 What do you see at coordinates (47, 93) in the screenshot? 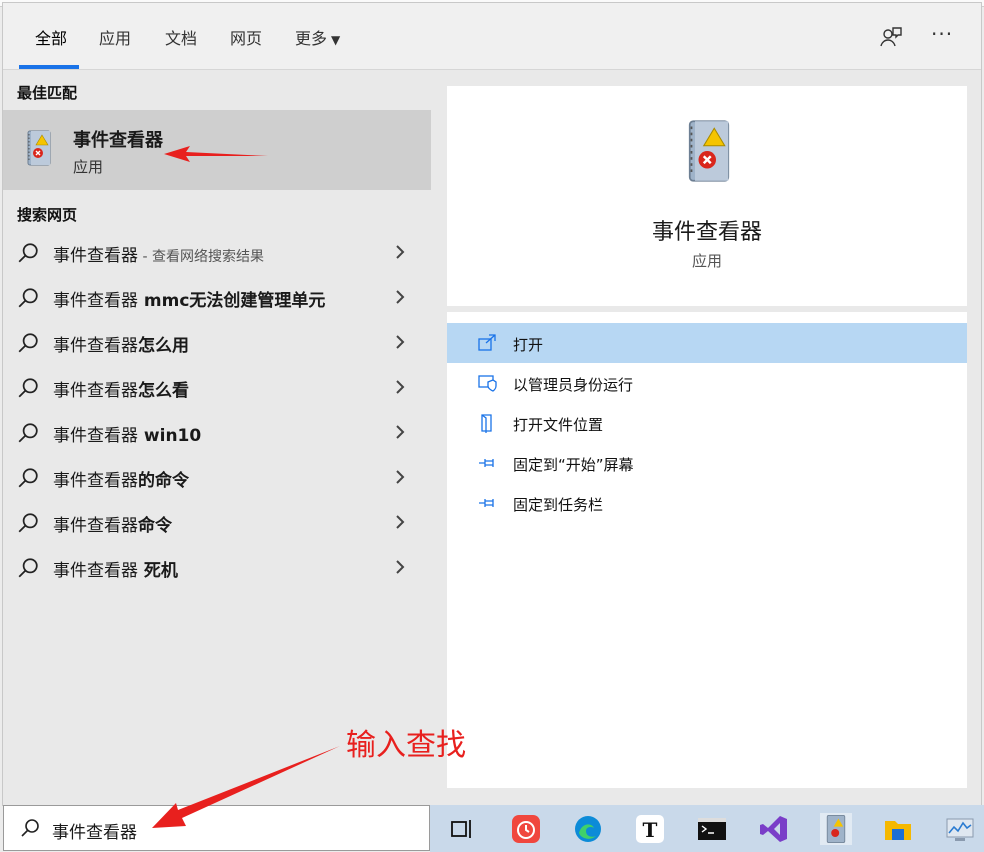
I see `best-match-heading: 最佳匹配` at bounding box center [47, 93].